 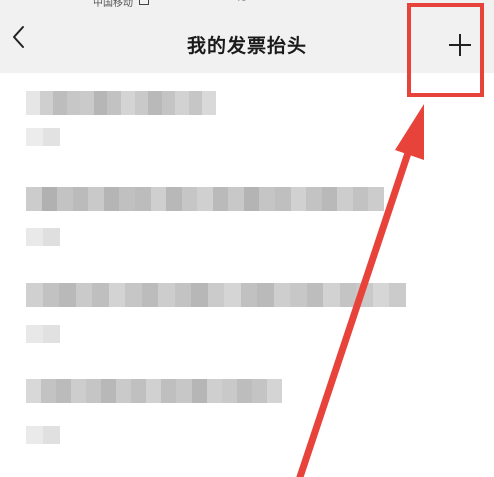 What do you see at coordinates (246, 46) in the screenshot?
I see `page-title: 我的发票抬头` at bounding box center [246, 46].